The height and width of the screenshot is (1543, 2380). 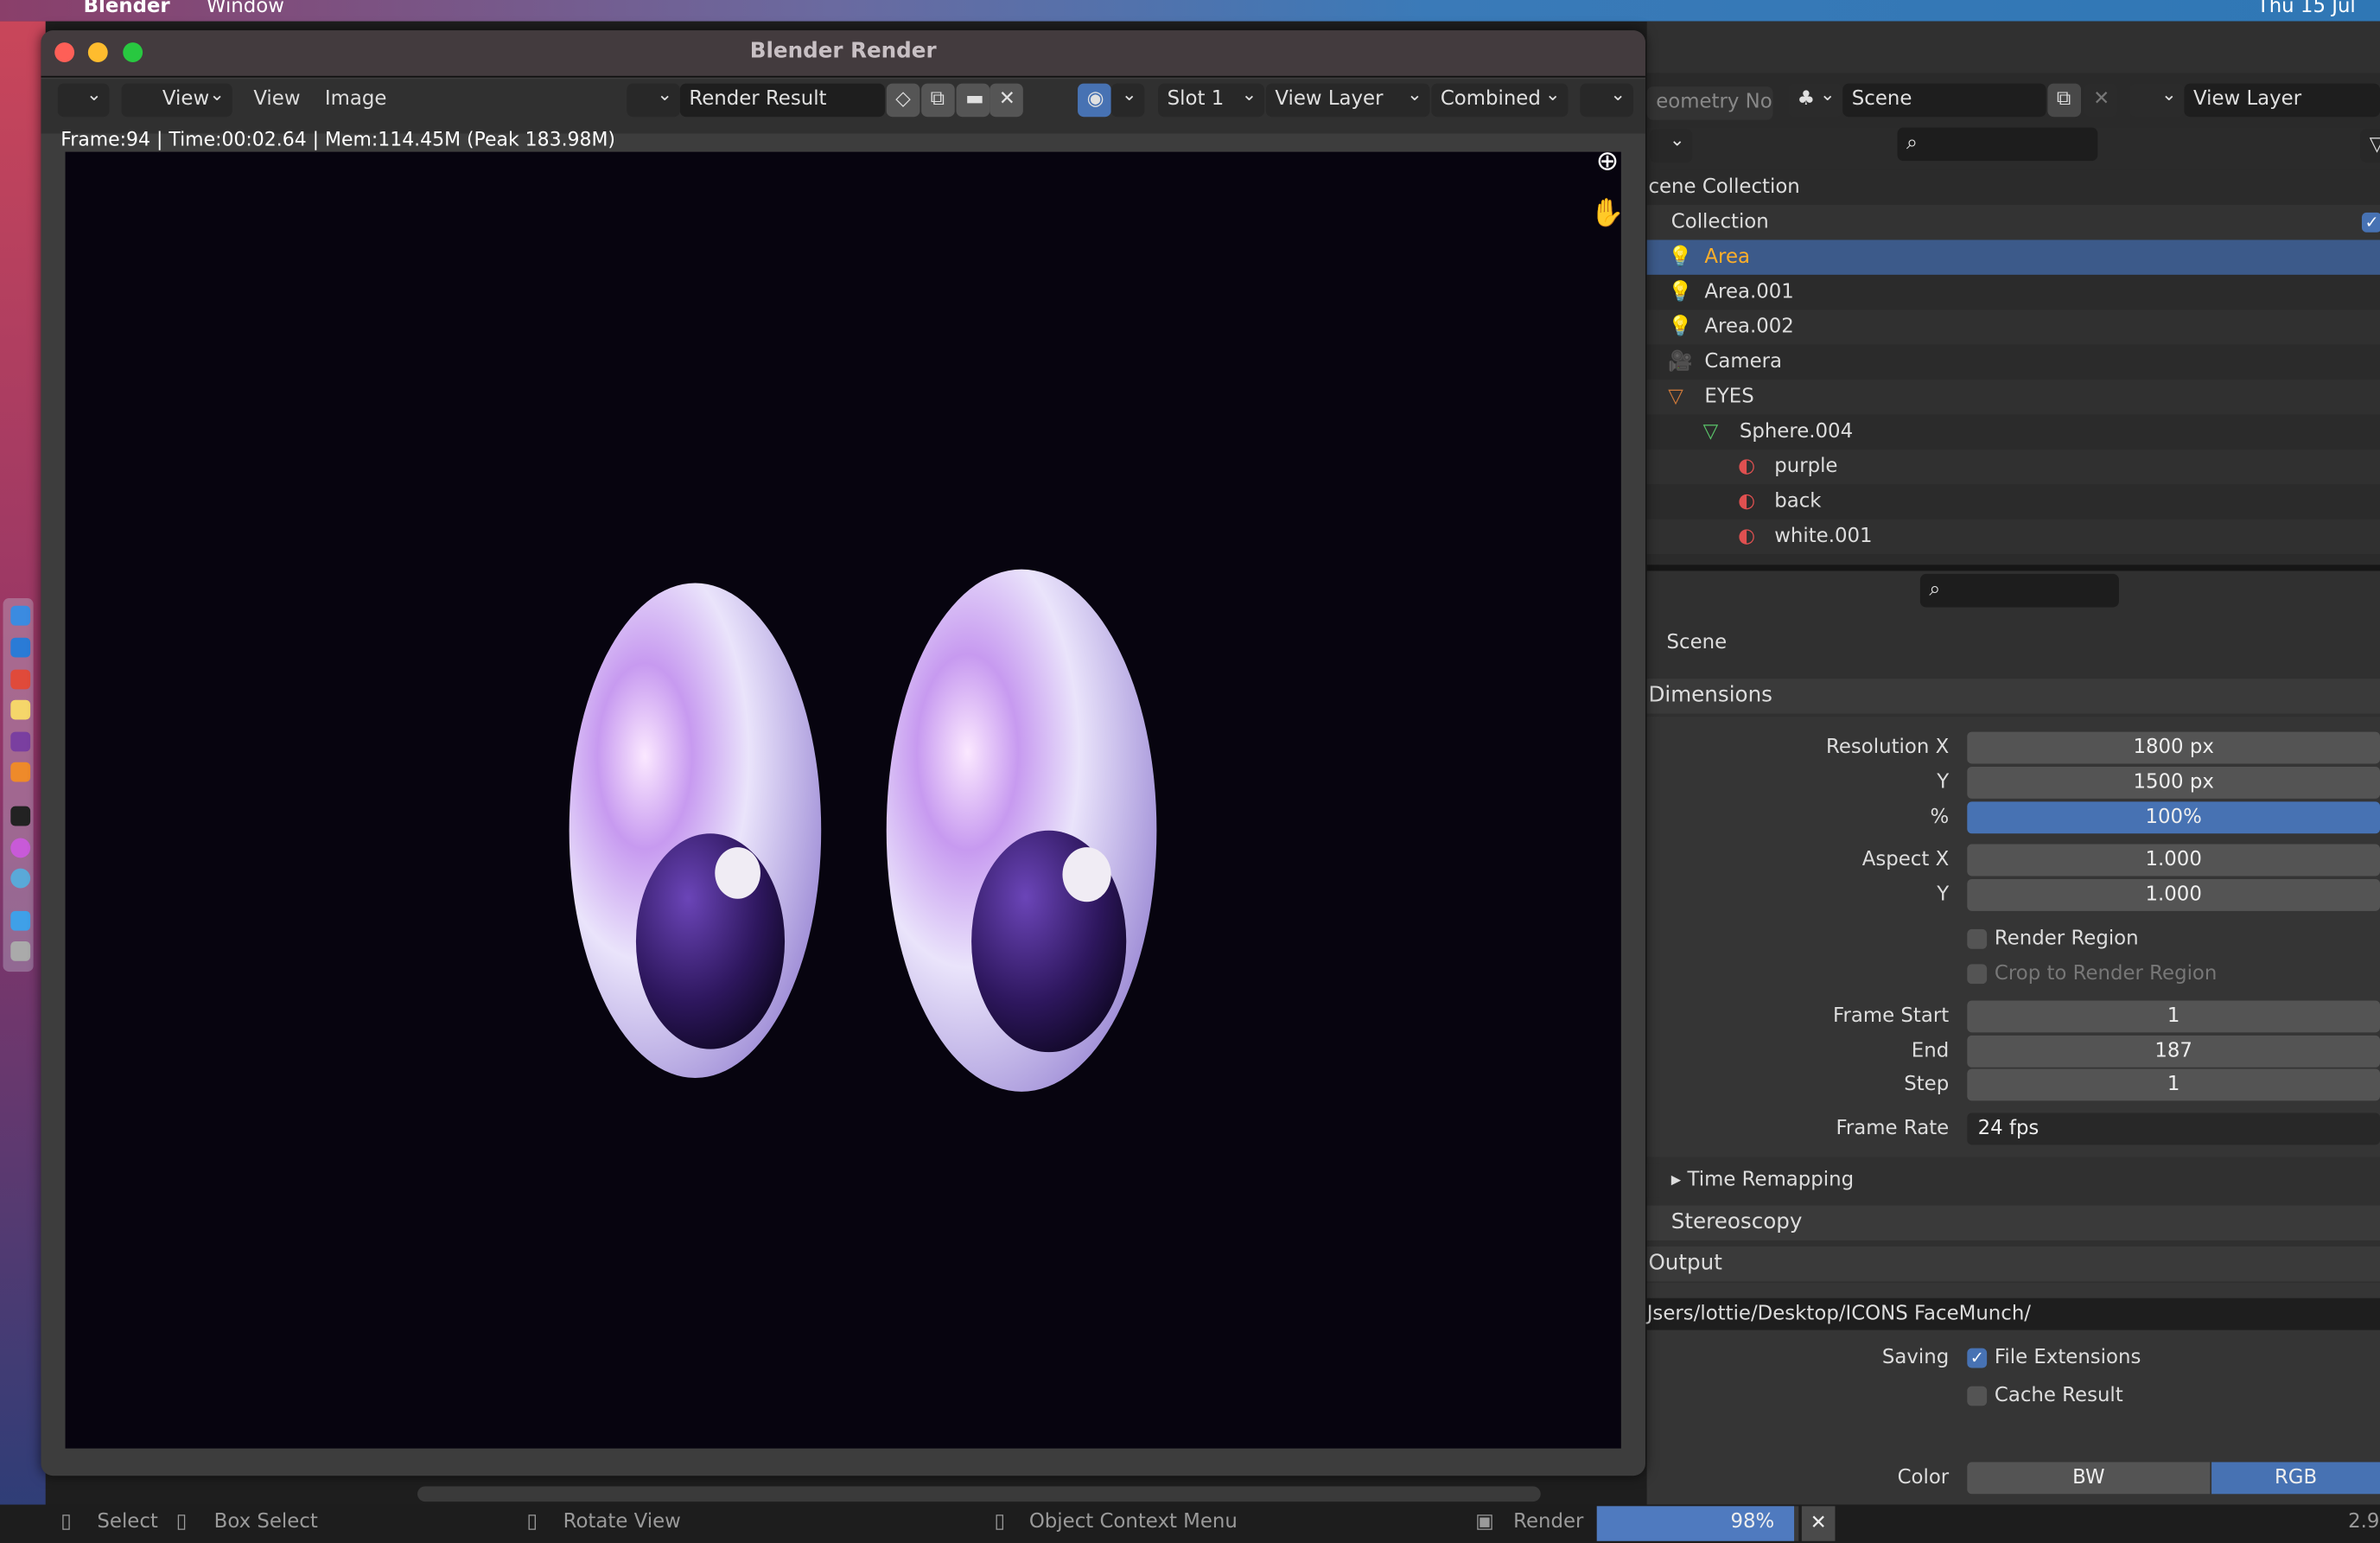 I want to click on menu-view: View, so click(x=276, y=100).